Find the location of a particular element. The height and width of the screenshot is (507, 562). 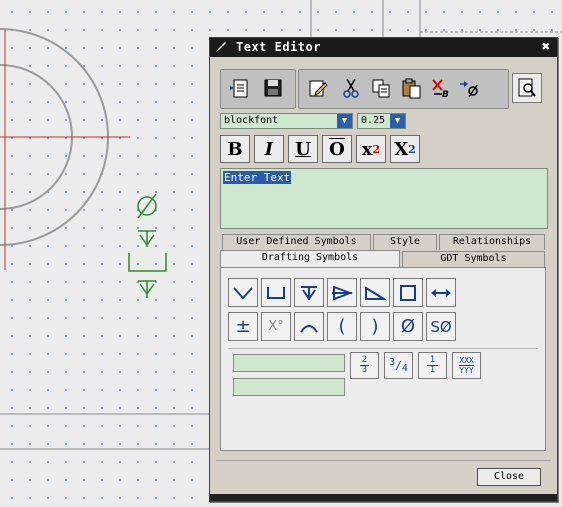

tab-drafting-symbols: Drafting Symbols is located at coordinates (310, 259).